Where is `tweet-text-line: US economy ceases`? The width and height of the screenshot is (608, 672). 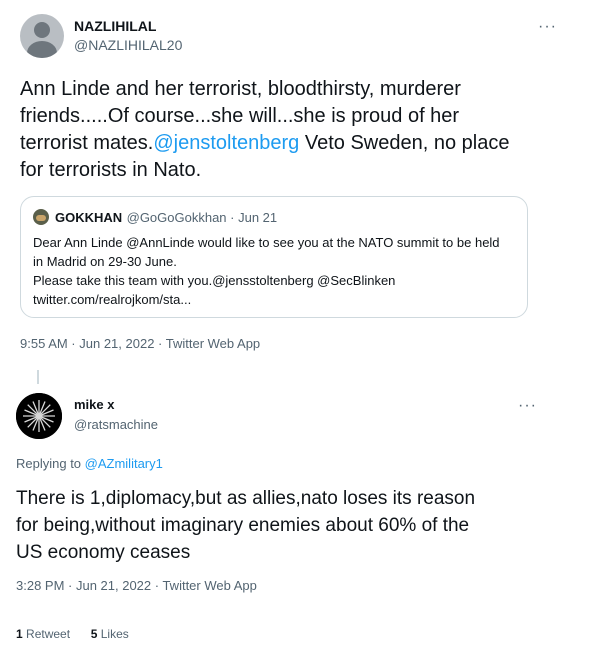 tweet-text-line: US economy ceases is located at coordinates (103, 552).